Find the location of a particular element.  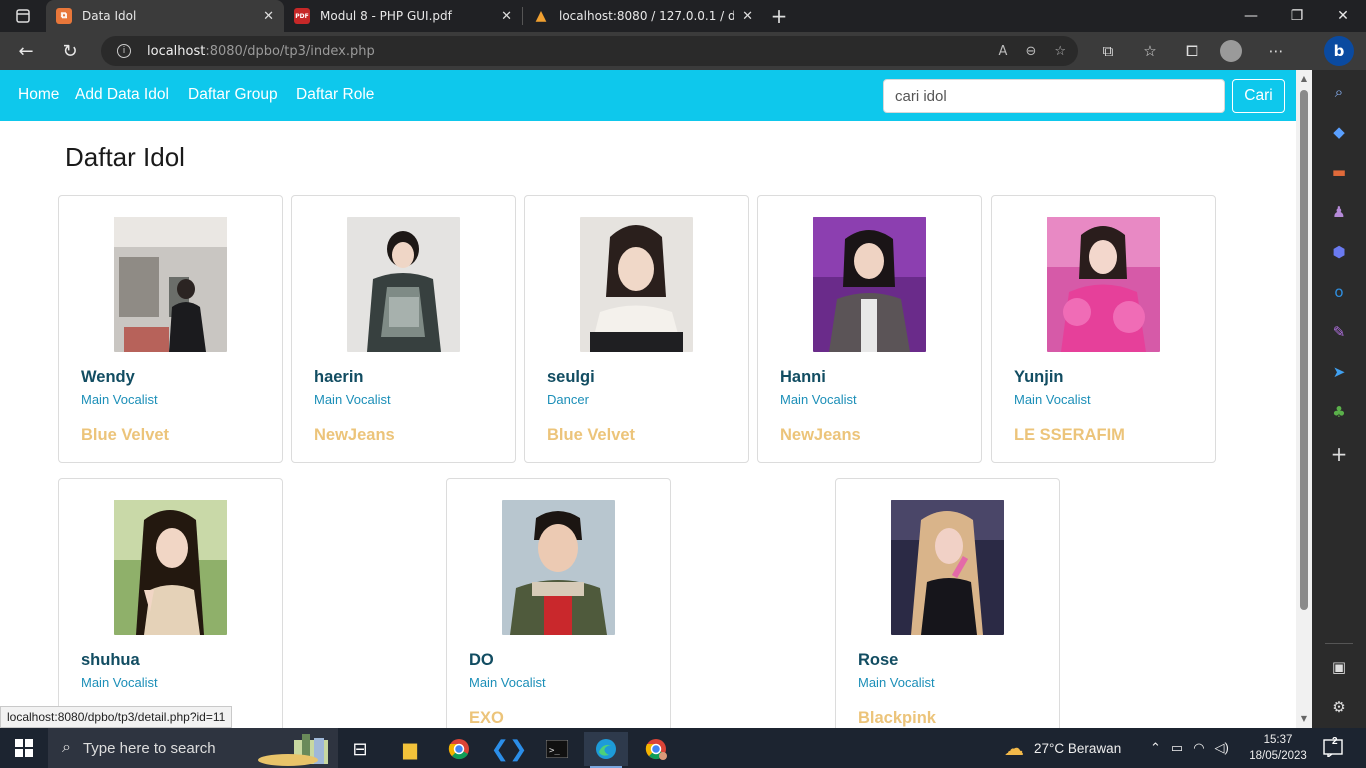

link-status-bar: localhost:8080/dpbo/tp3/detail.php?id=11 is located at coordinates (116, 717).